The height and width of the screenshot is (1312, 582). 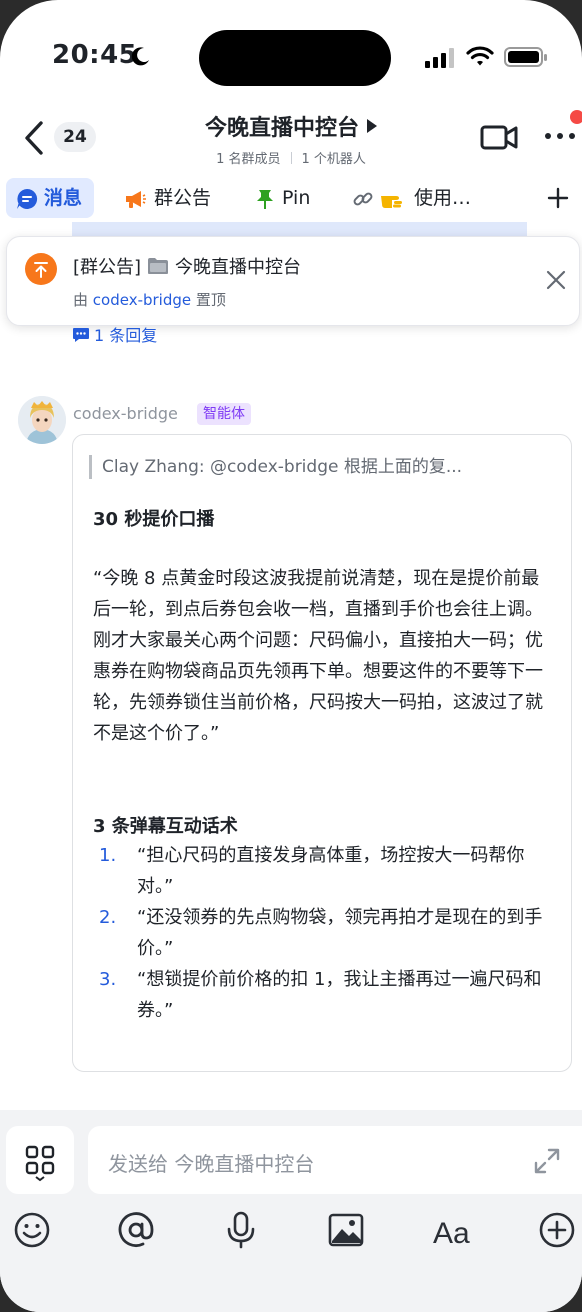 I want to click on sender-name: codex-bridge, so click(x=125, y=413).